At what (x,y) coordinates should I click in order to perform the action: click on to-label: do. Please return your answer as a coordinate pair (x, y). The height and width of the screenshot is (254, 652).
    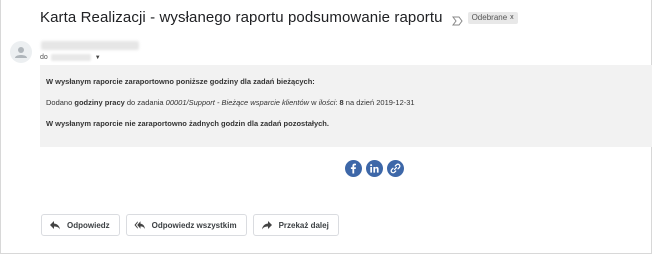
    Looking at the image, I should click on (44, 57).